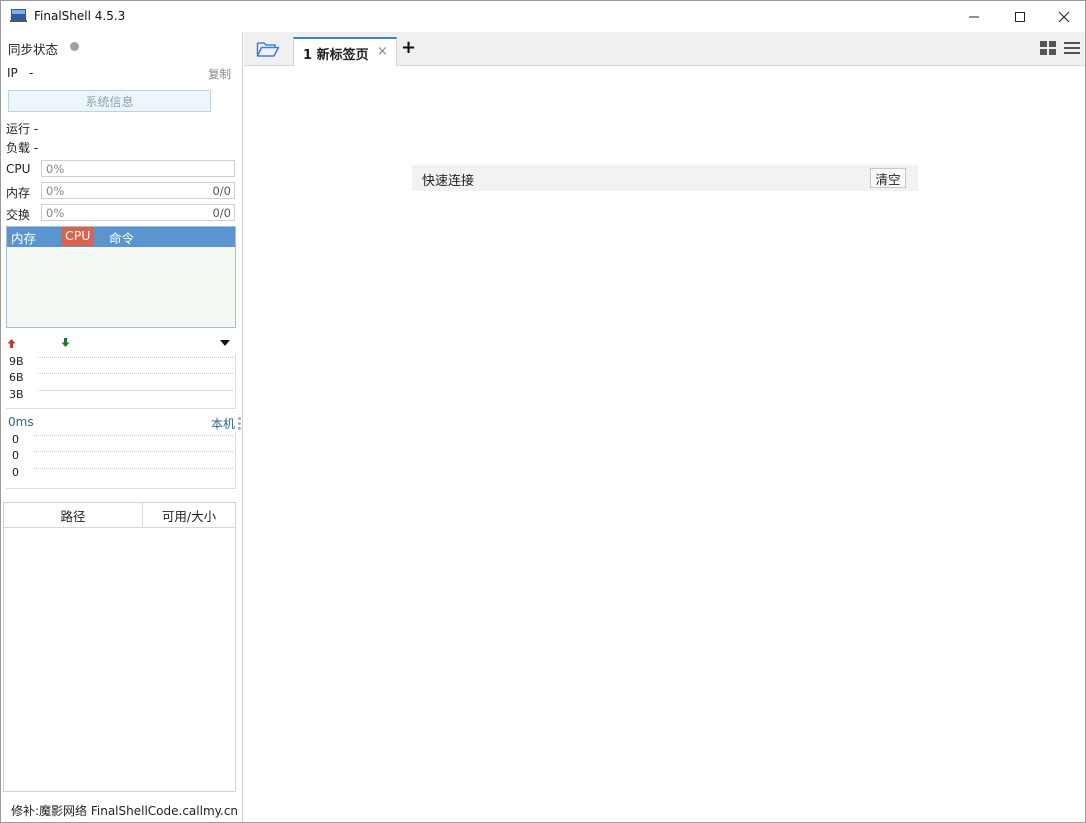 This screenshot has height=823, width=1086. I want to click on network-ytick: 6B, so click(16, 377).